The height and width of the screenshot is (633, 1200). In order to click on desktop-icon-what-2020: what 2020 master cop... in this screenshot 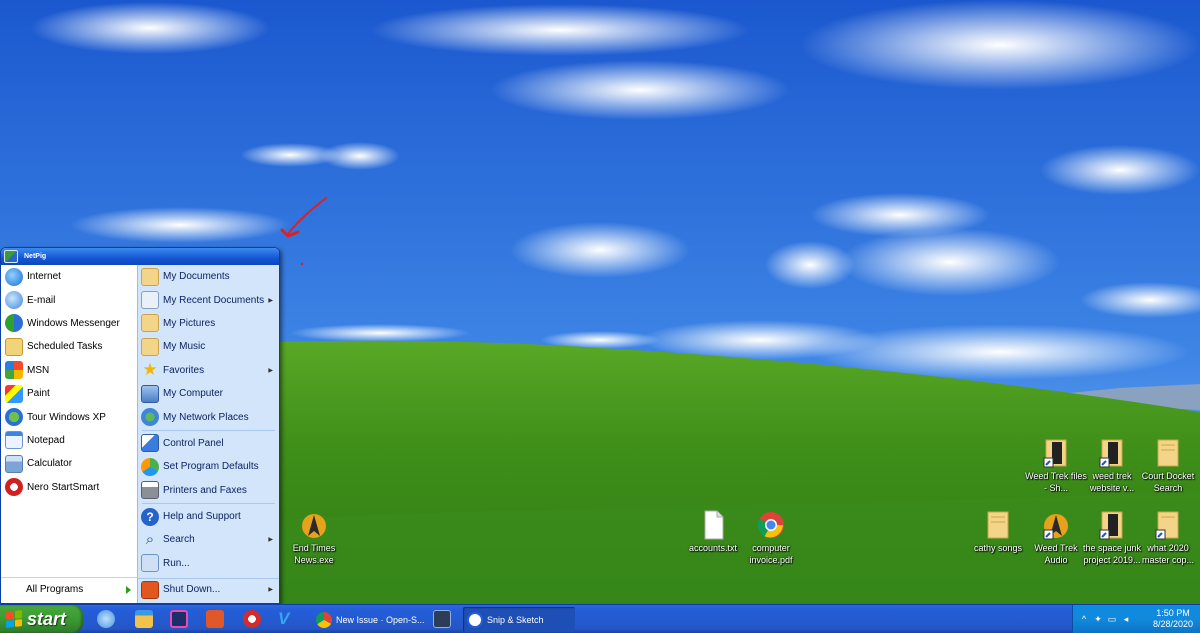, I will do `click(1168, 538)`.